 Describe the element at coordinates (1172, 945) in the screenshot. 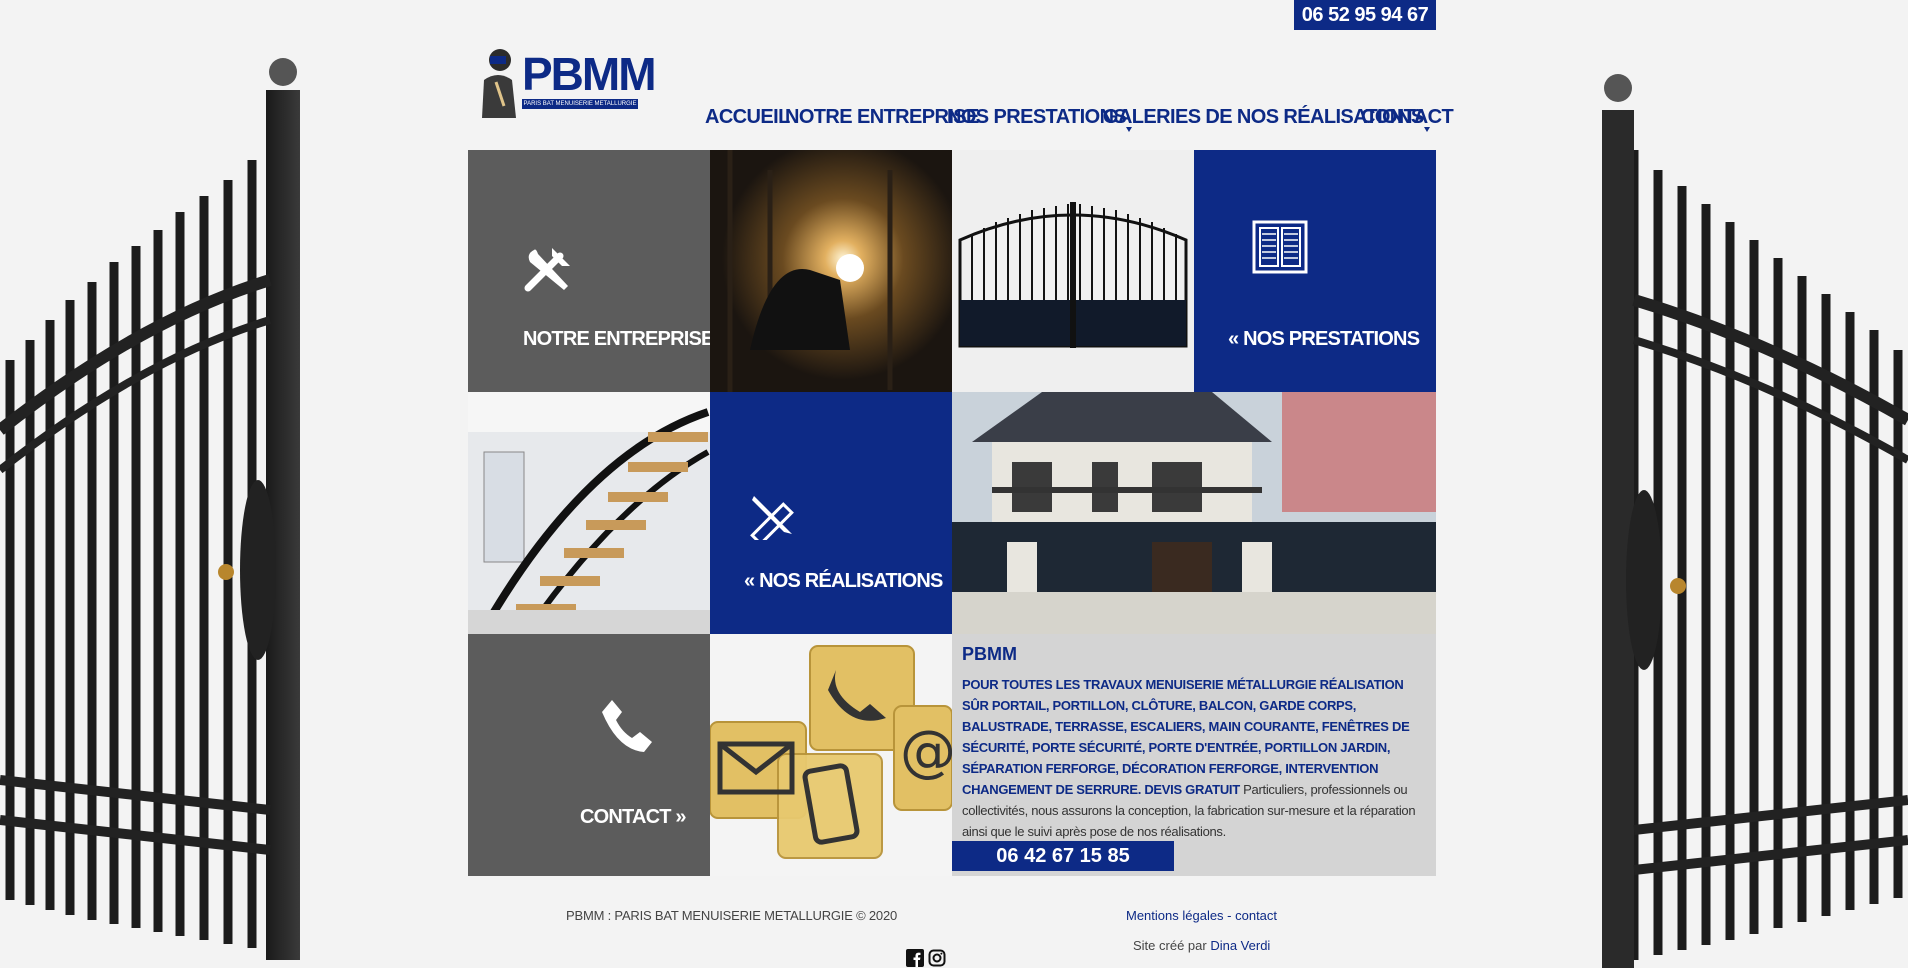

I see `footer-credit-prefix: Site créé par` at that location.